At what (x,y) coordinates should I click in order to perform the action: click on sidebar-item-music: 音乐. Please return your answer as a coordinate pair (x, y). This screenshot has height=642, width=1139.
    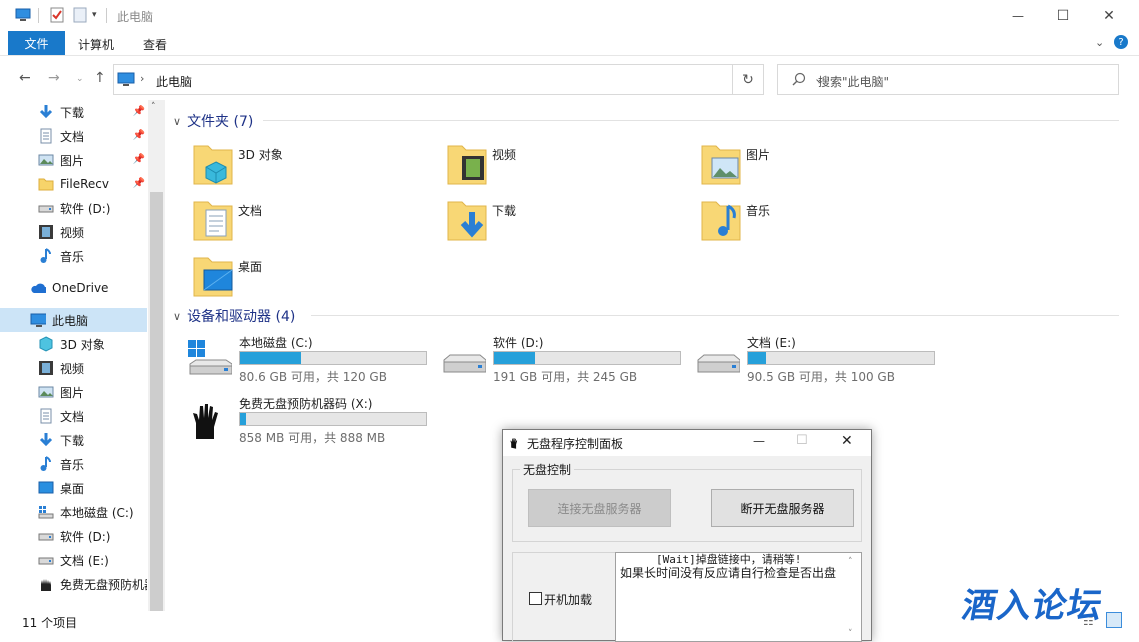
    Looking at the image, I should click on (73, 256).